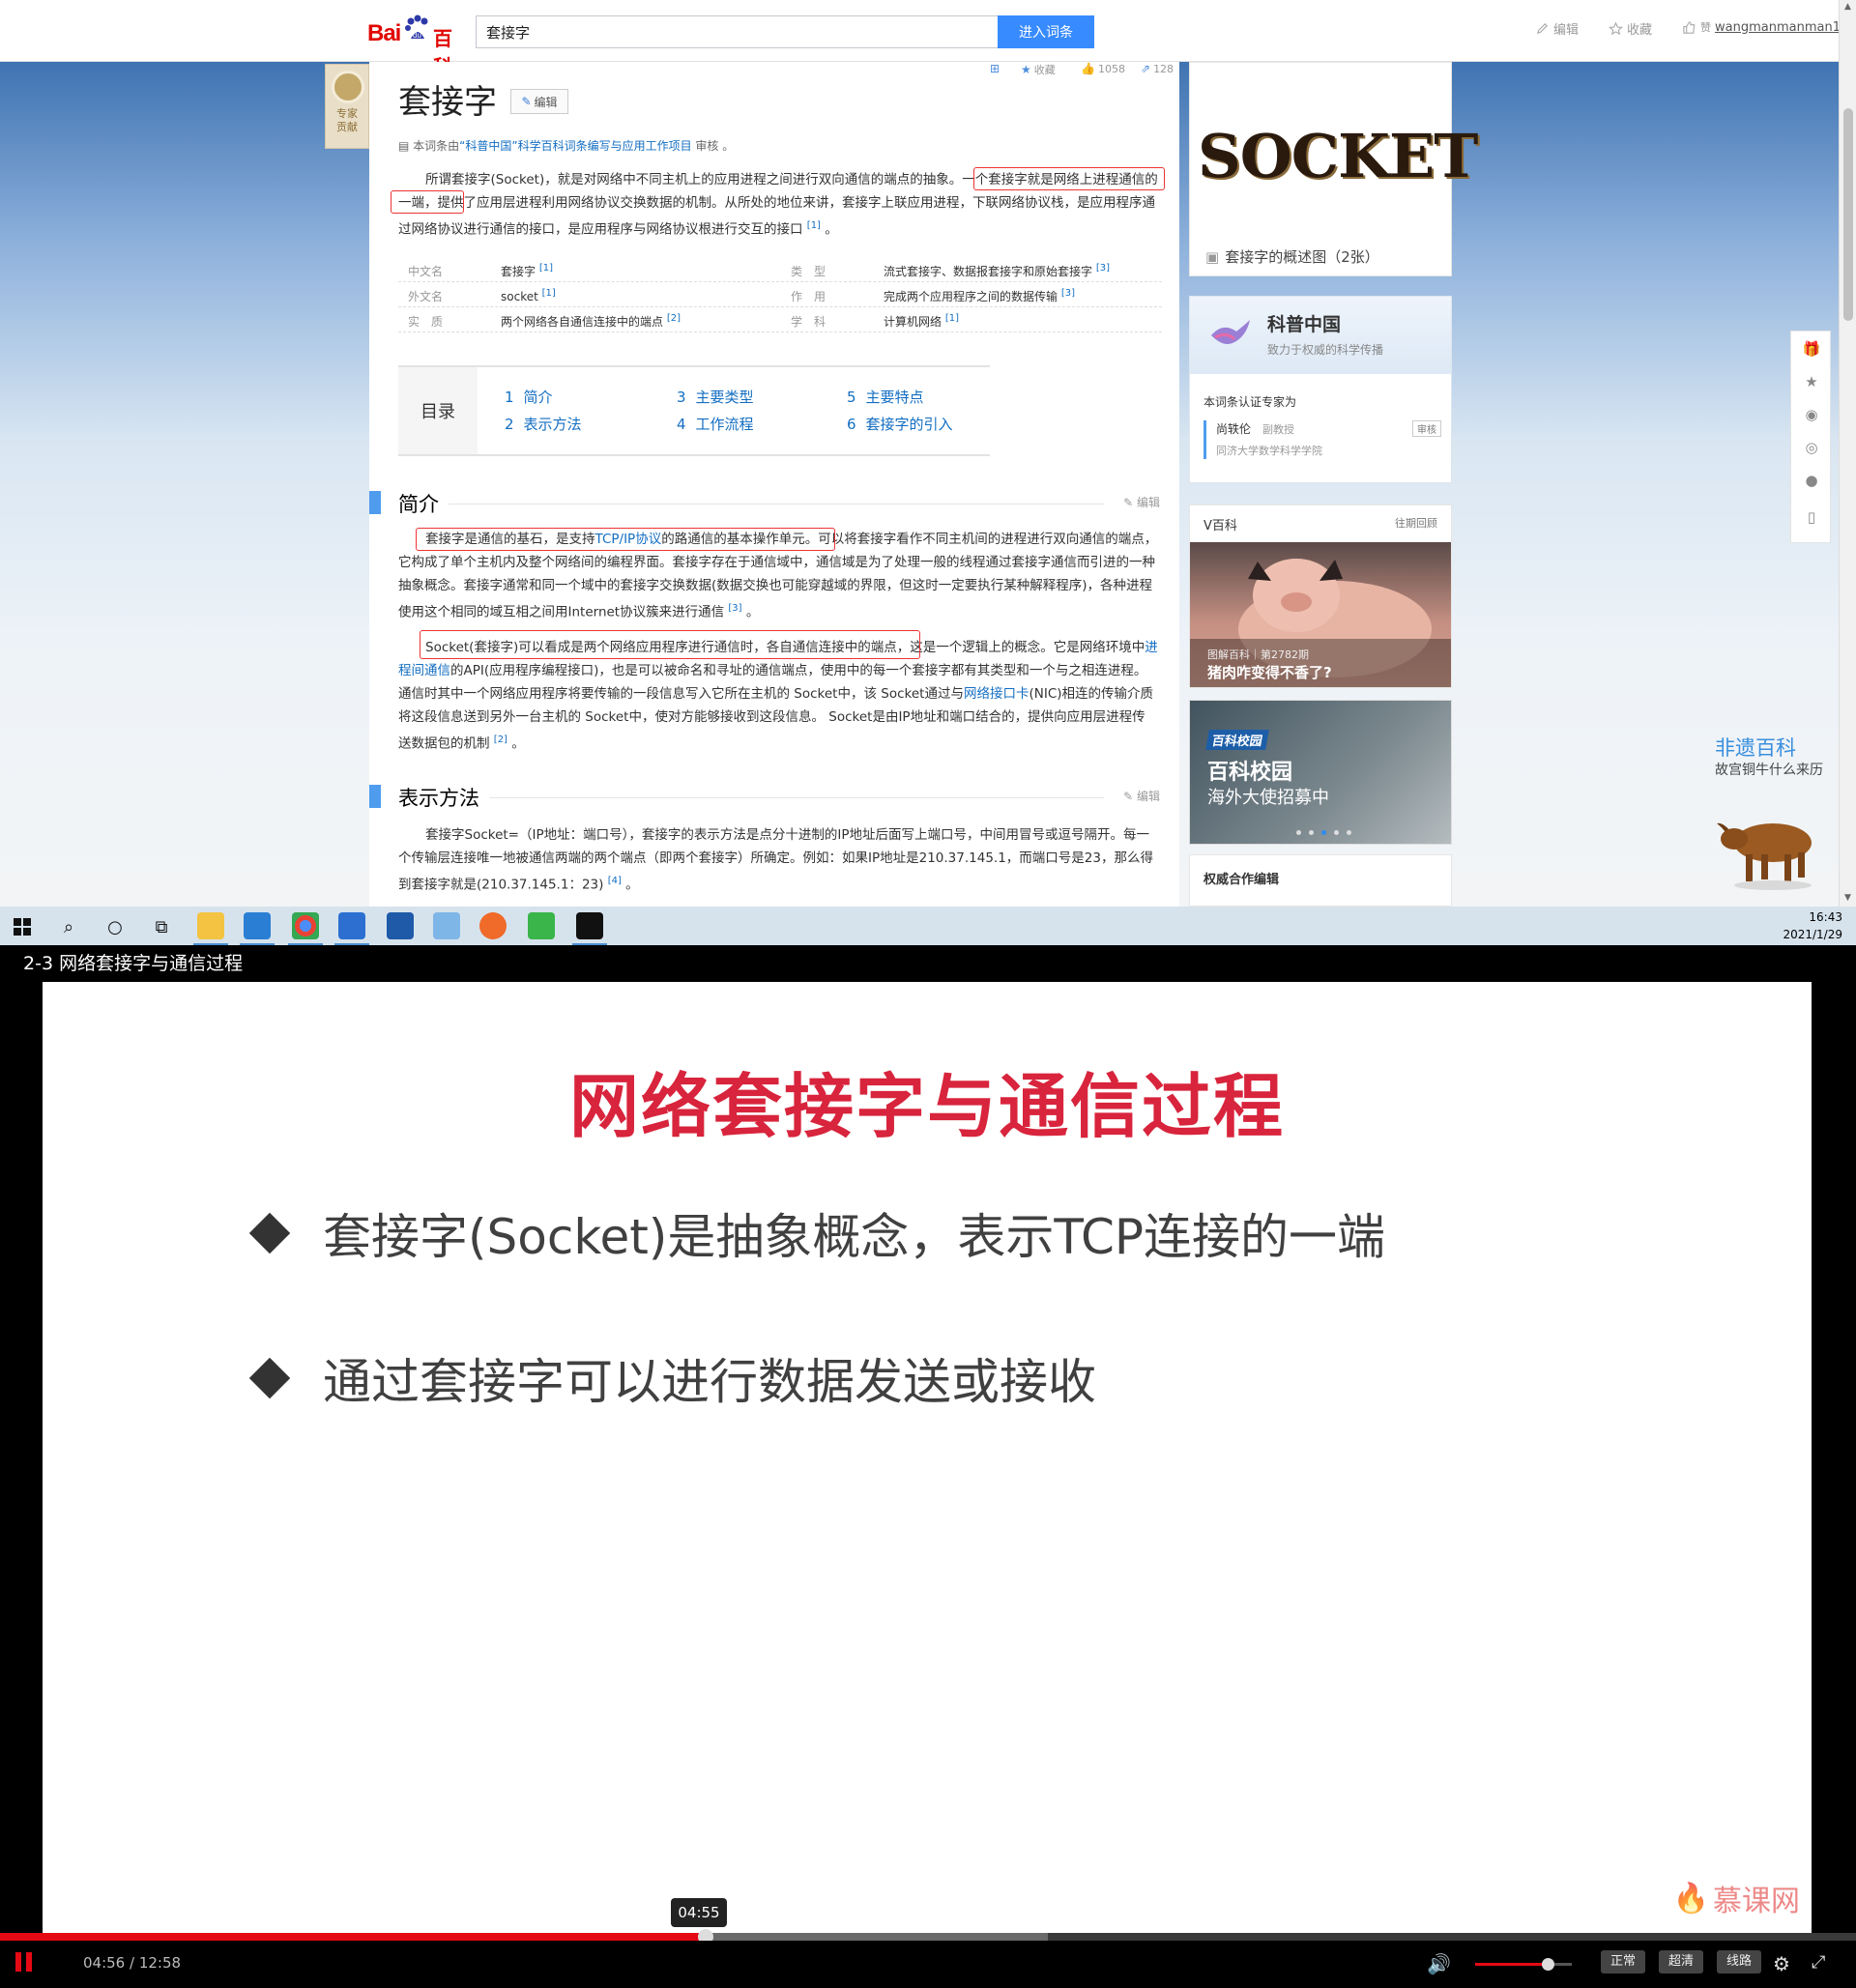 This screenshot has height=1988, width=1856. I want to click on gallery-icon: ▣, so click(1212, 256).